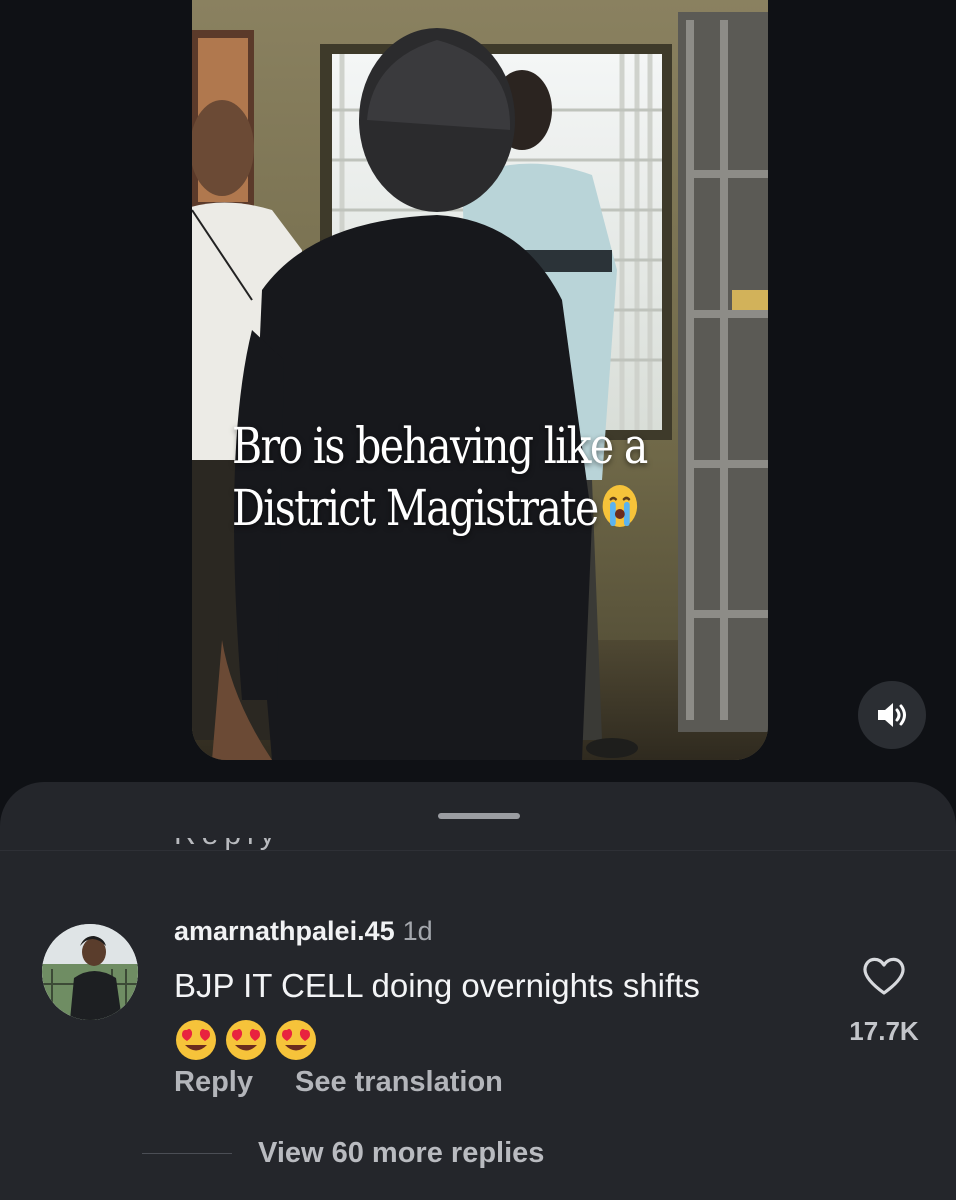  I want to click on like-count: 17.7K, so click(884, 1031).